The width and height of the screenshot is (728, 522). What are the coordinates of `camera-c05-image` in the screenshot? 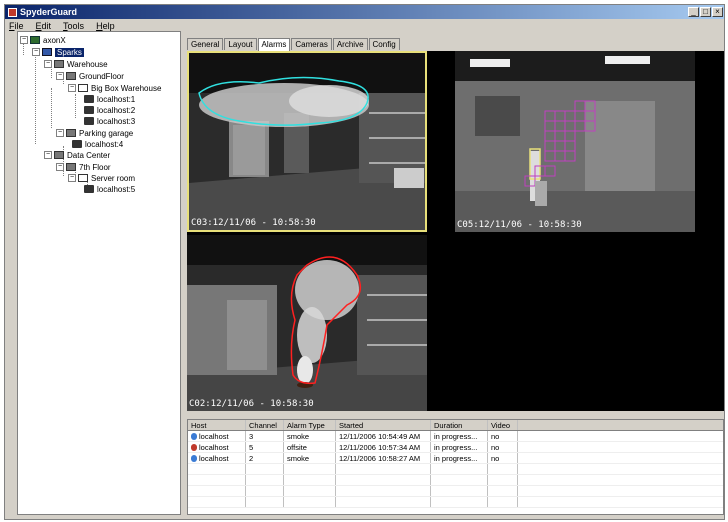 It's located at (575, 141).